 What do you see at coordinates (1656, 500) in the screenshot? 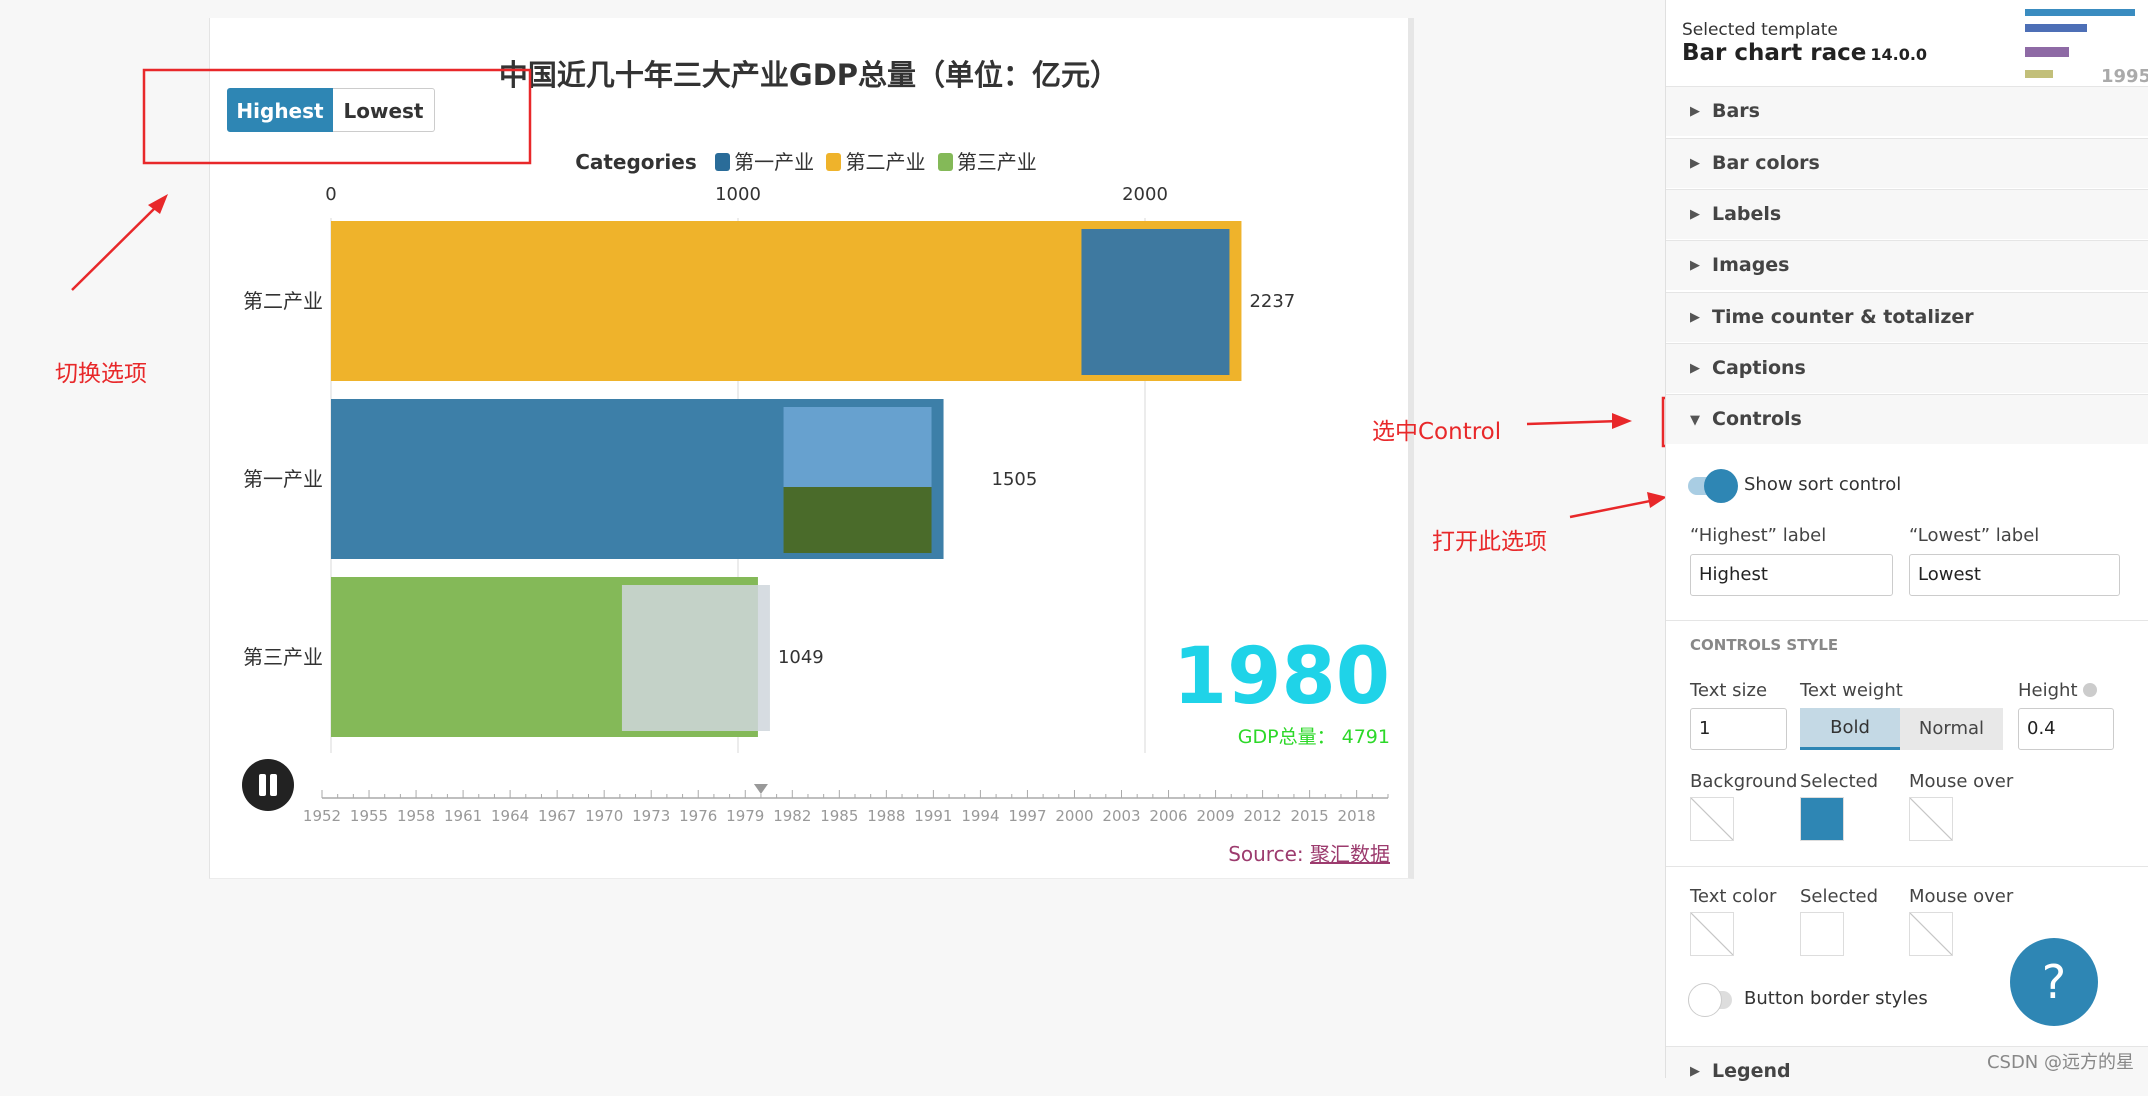
I see `annotation-arrowhead-toggle` at bounding box center [1656, 500].